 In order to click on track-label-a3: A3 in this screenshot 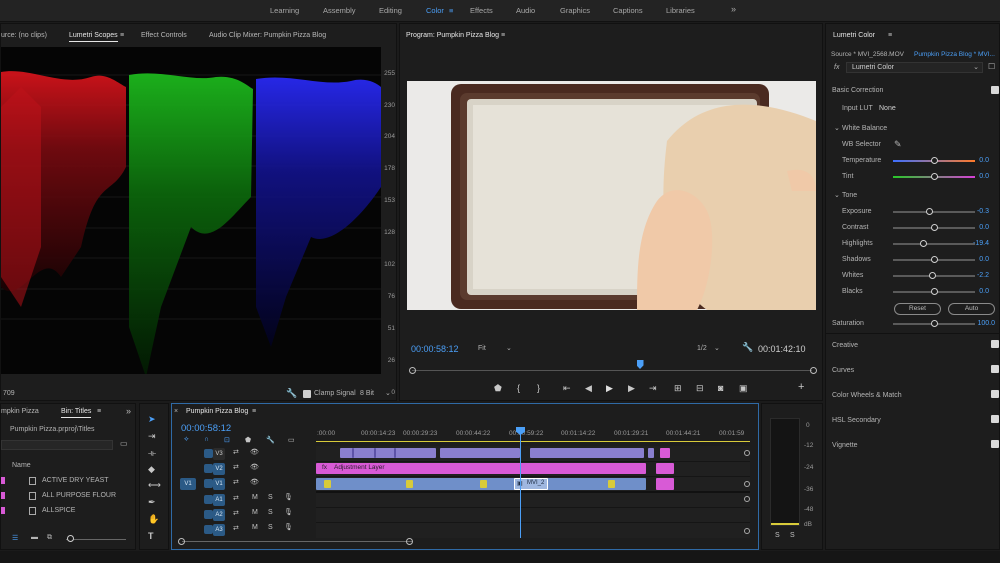, I will do `click(219, 530)`.